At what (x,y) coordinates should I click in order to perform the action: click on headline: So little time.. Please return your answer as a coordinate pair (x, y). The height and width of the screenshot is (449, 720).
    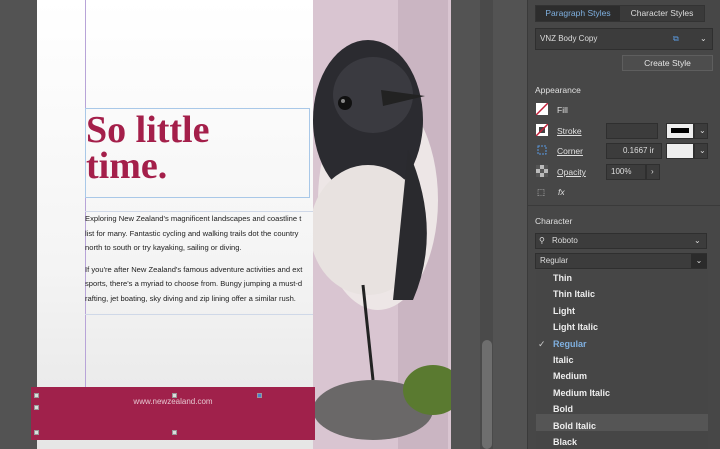
    Looking at the image, I should click on (148, 148).